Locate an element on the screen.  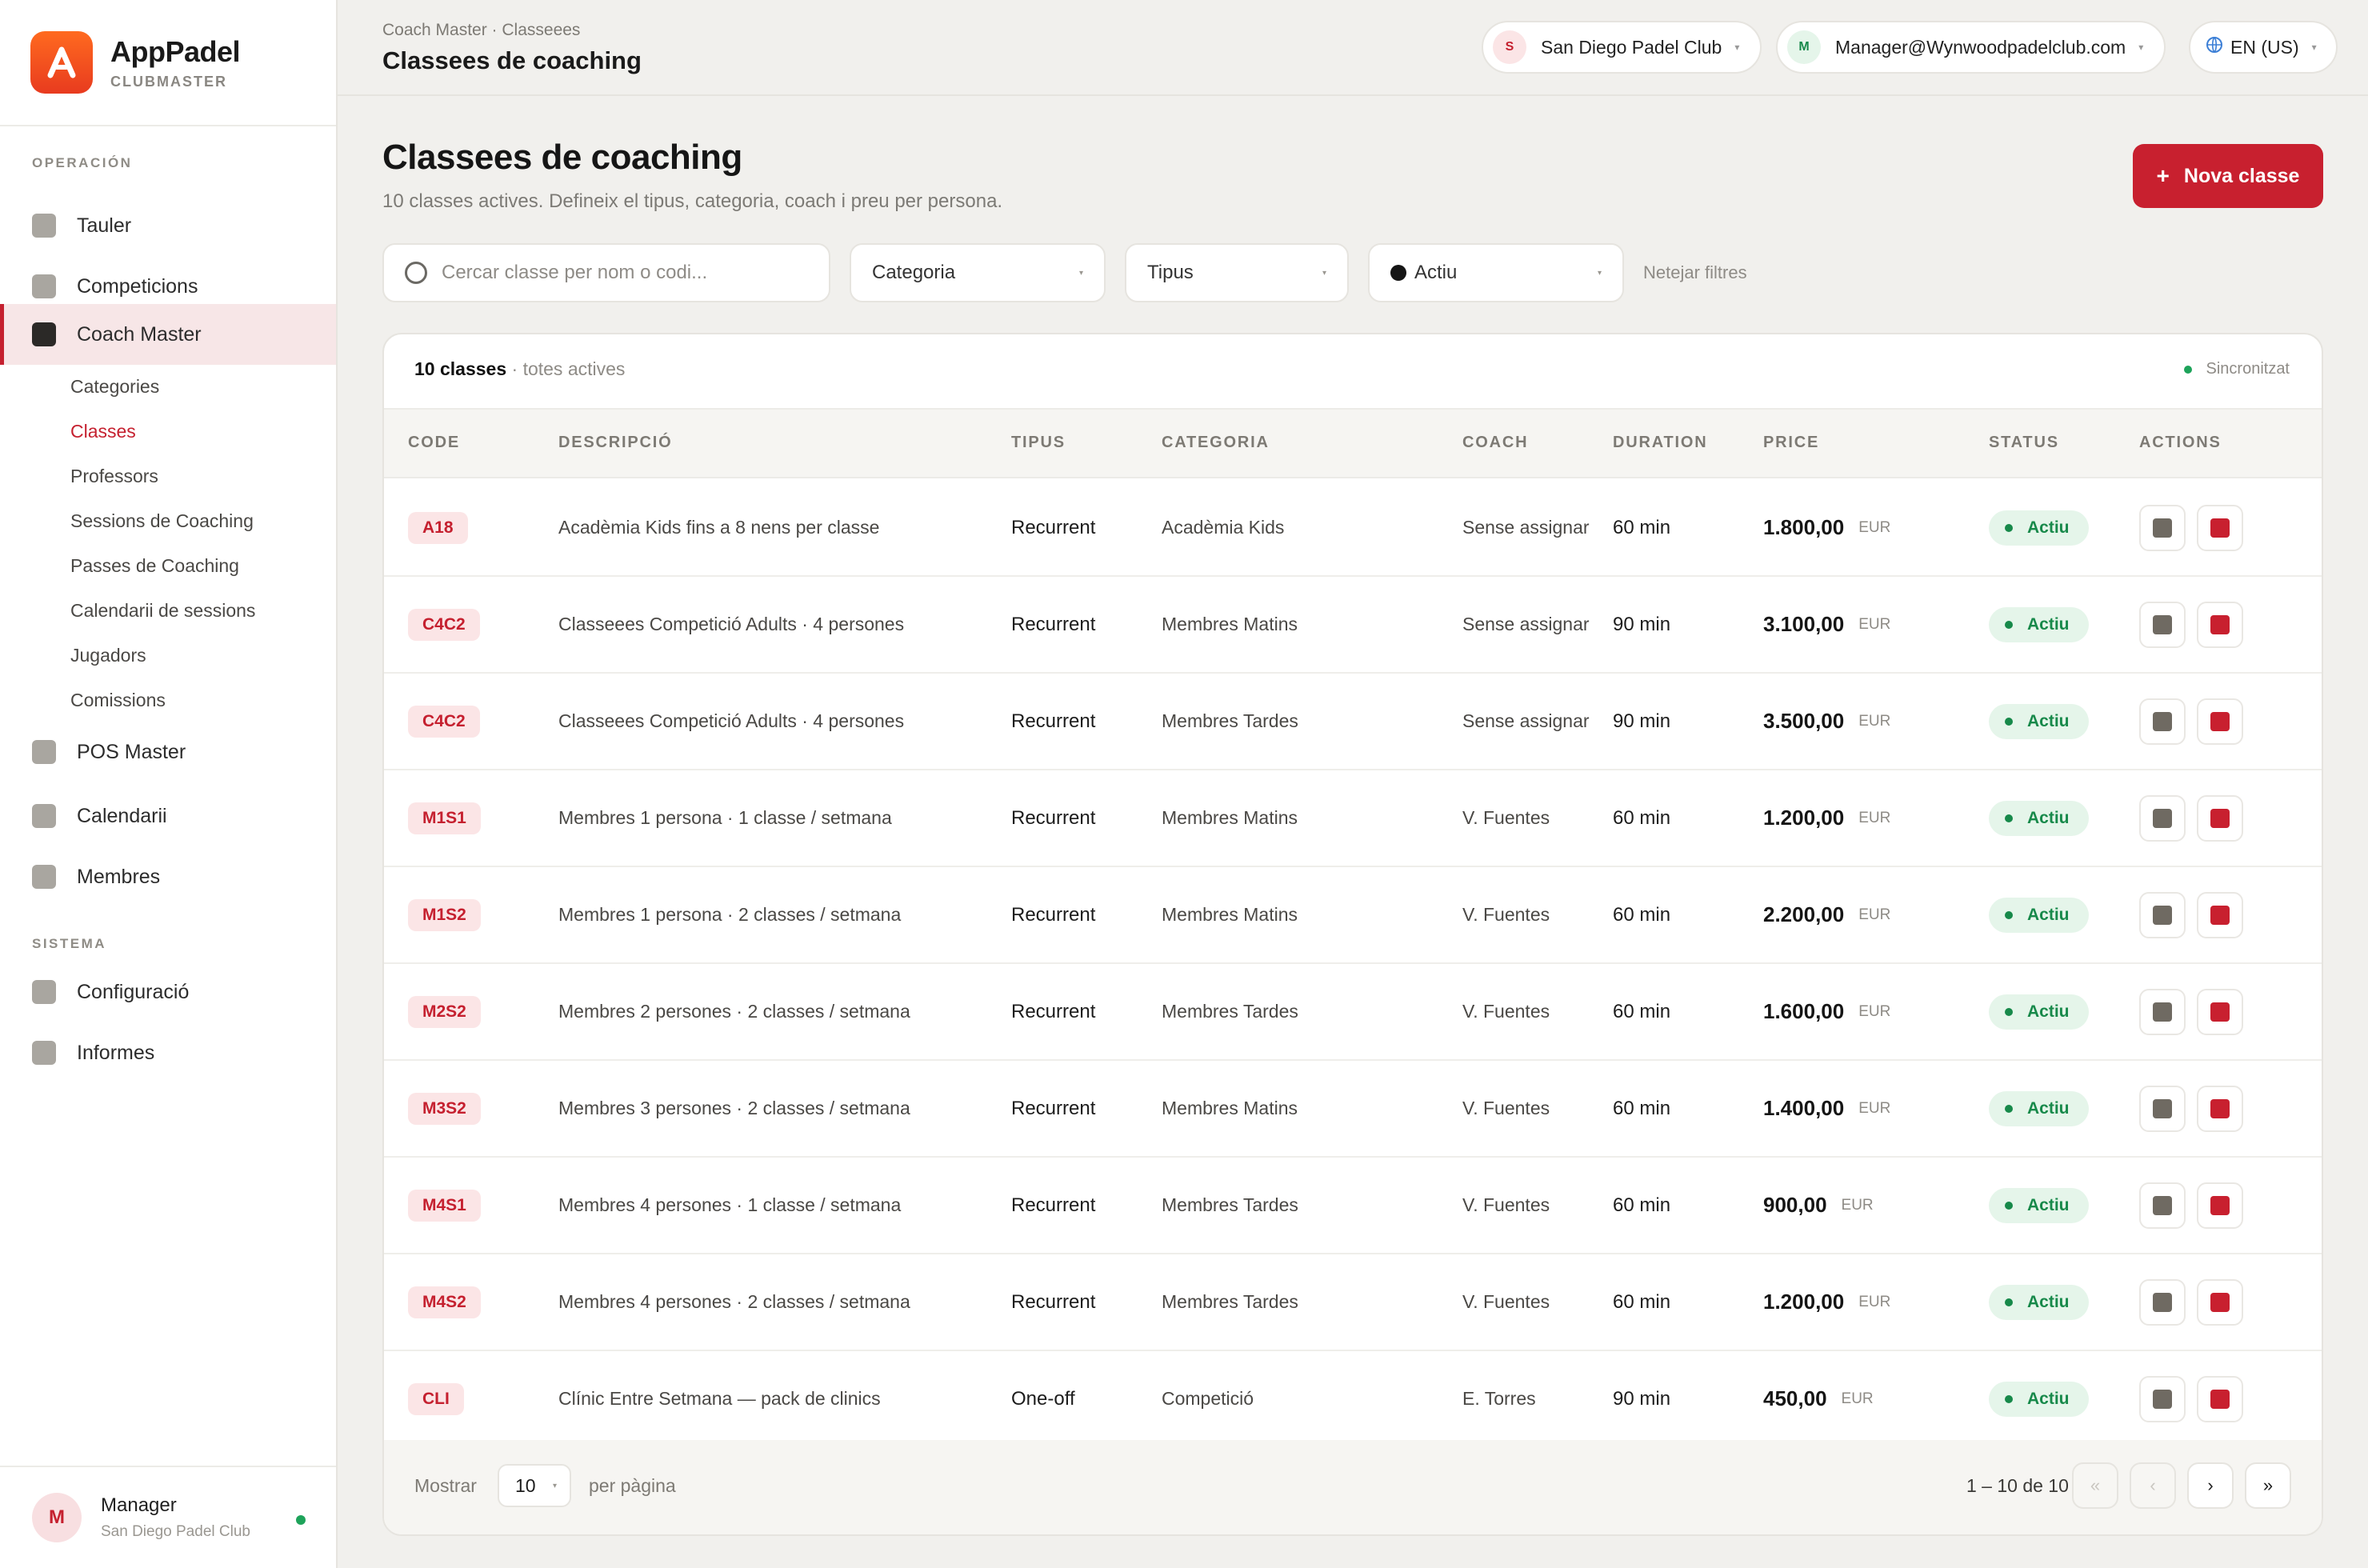
sidebar-item-label: Coach Master is located at coordinates (139, 334).